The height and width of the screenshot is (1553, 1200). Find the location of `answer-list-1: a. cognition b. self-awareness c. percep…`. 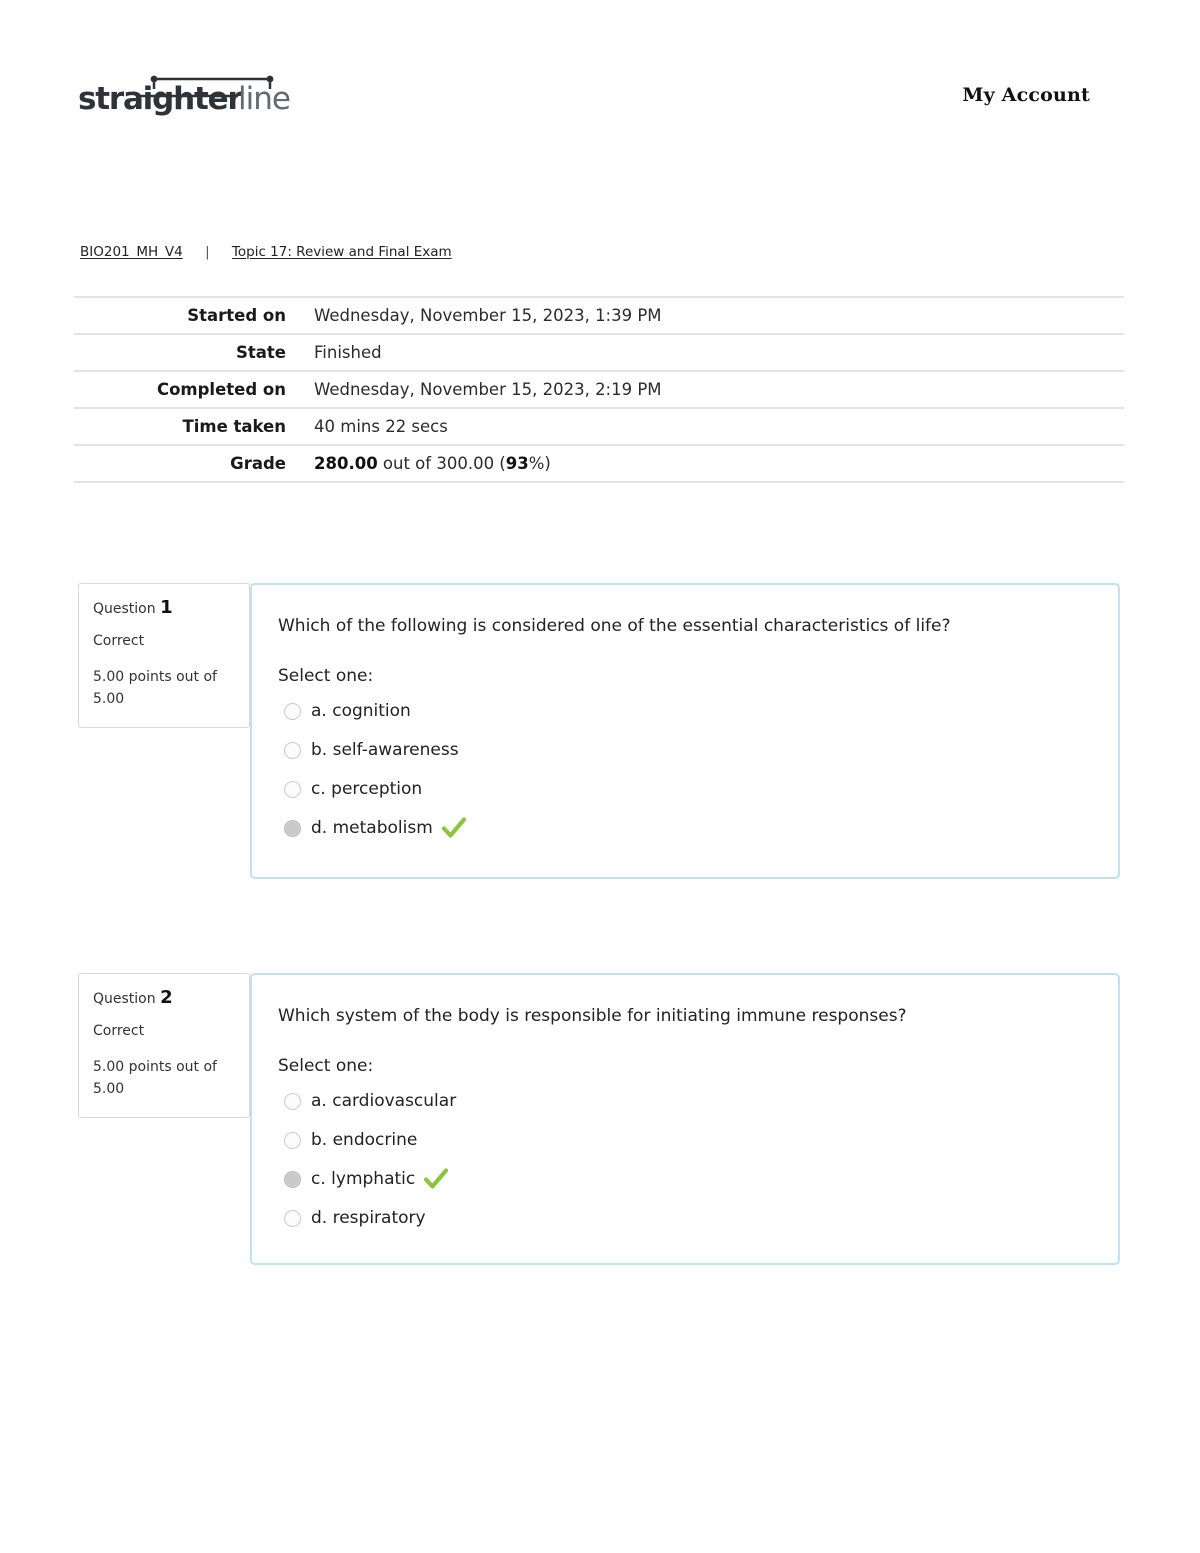

answer-list-1: a. cognition b. self-awareness c. percep… is located at coordinates (685, 770).